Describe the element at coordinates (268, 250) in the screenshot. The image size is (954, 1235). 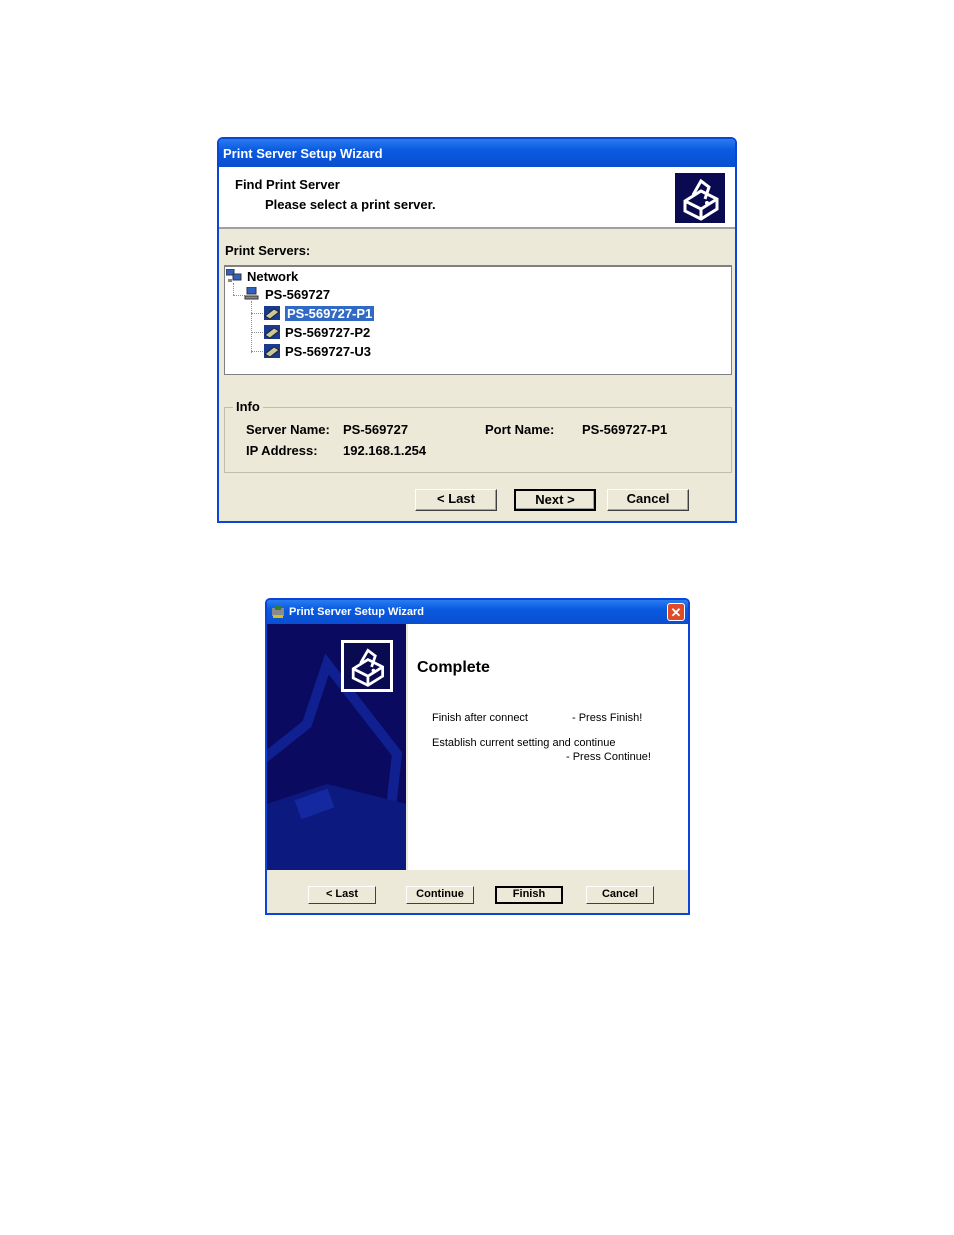
I see `print-servers-label: Print Servers:` at that location.